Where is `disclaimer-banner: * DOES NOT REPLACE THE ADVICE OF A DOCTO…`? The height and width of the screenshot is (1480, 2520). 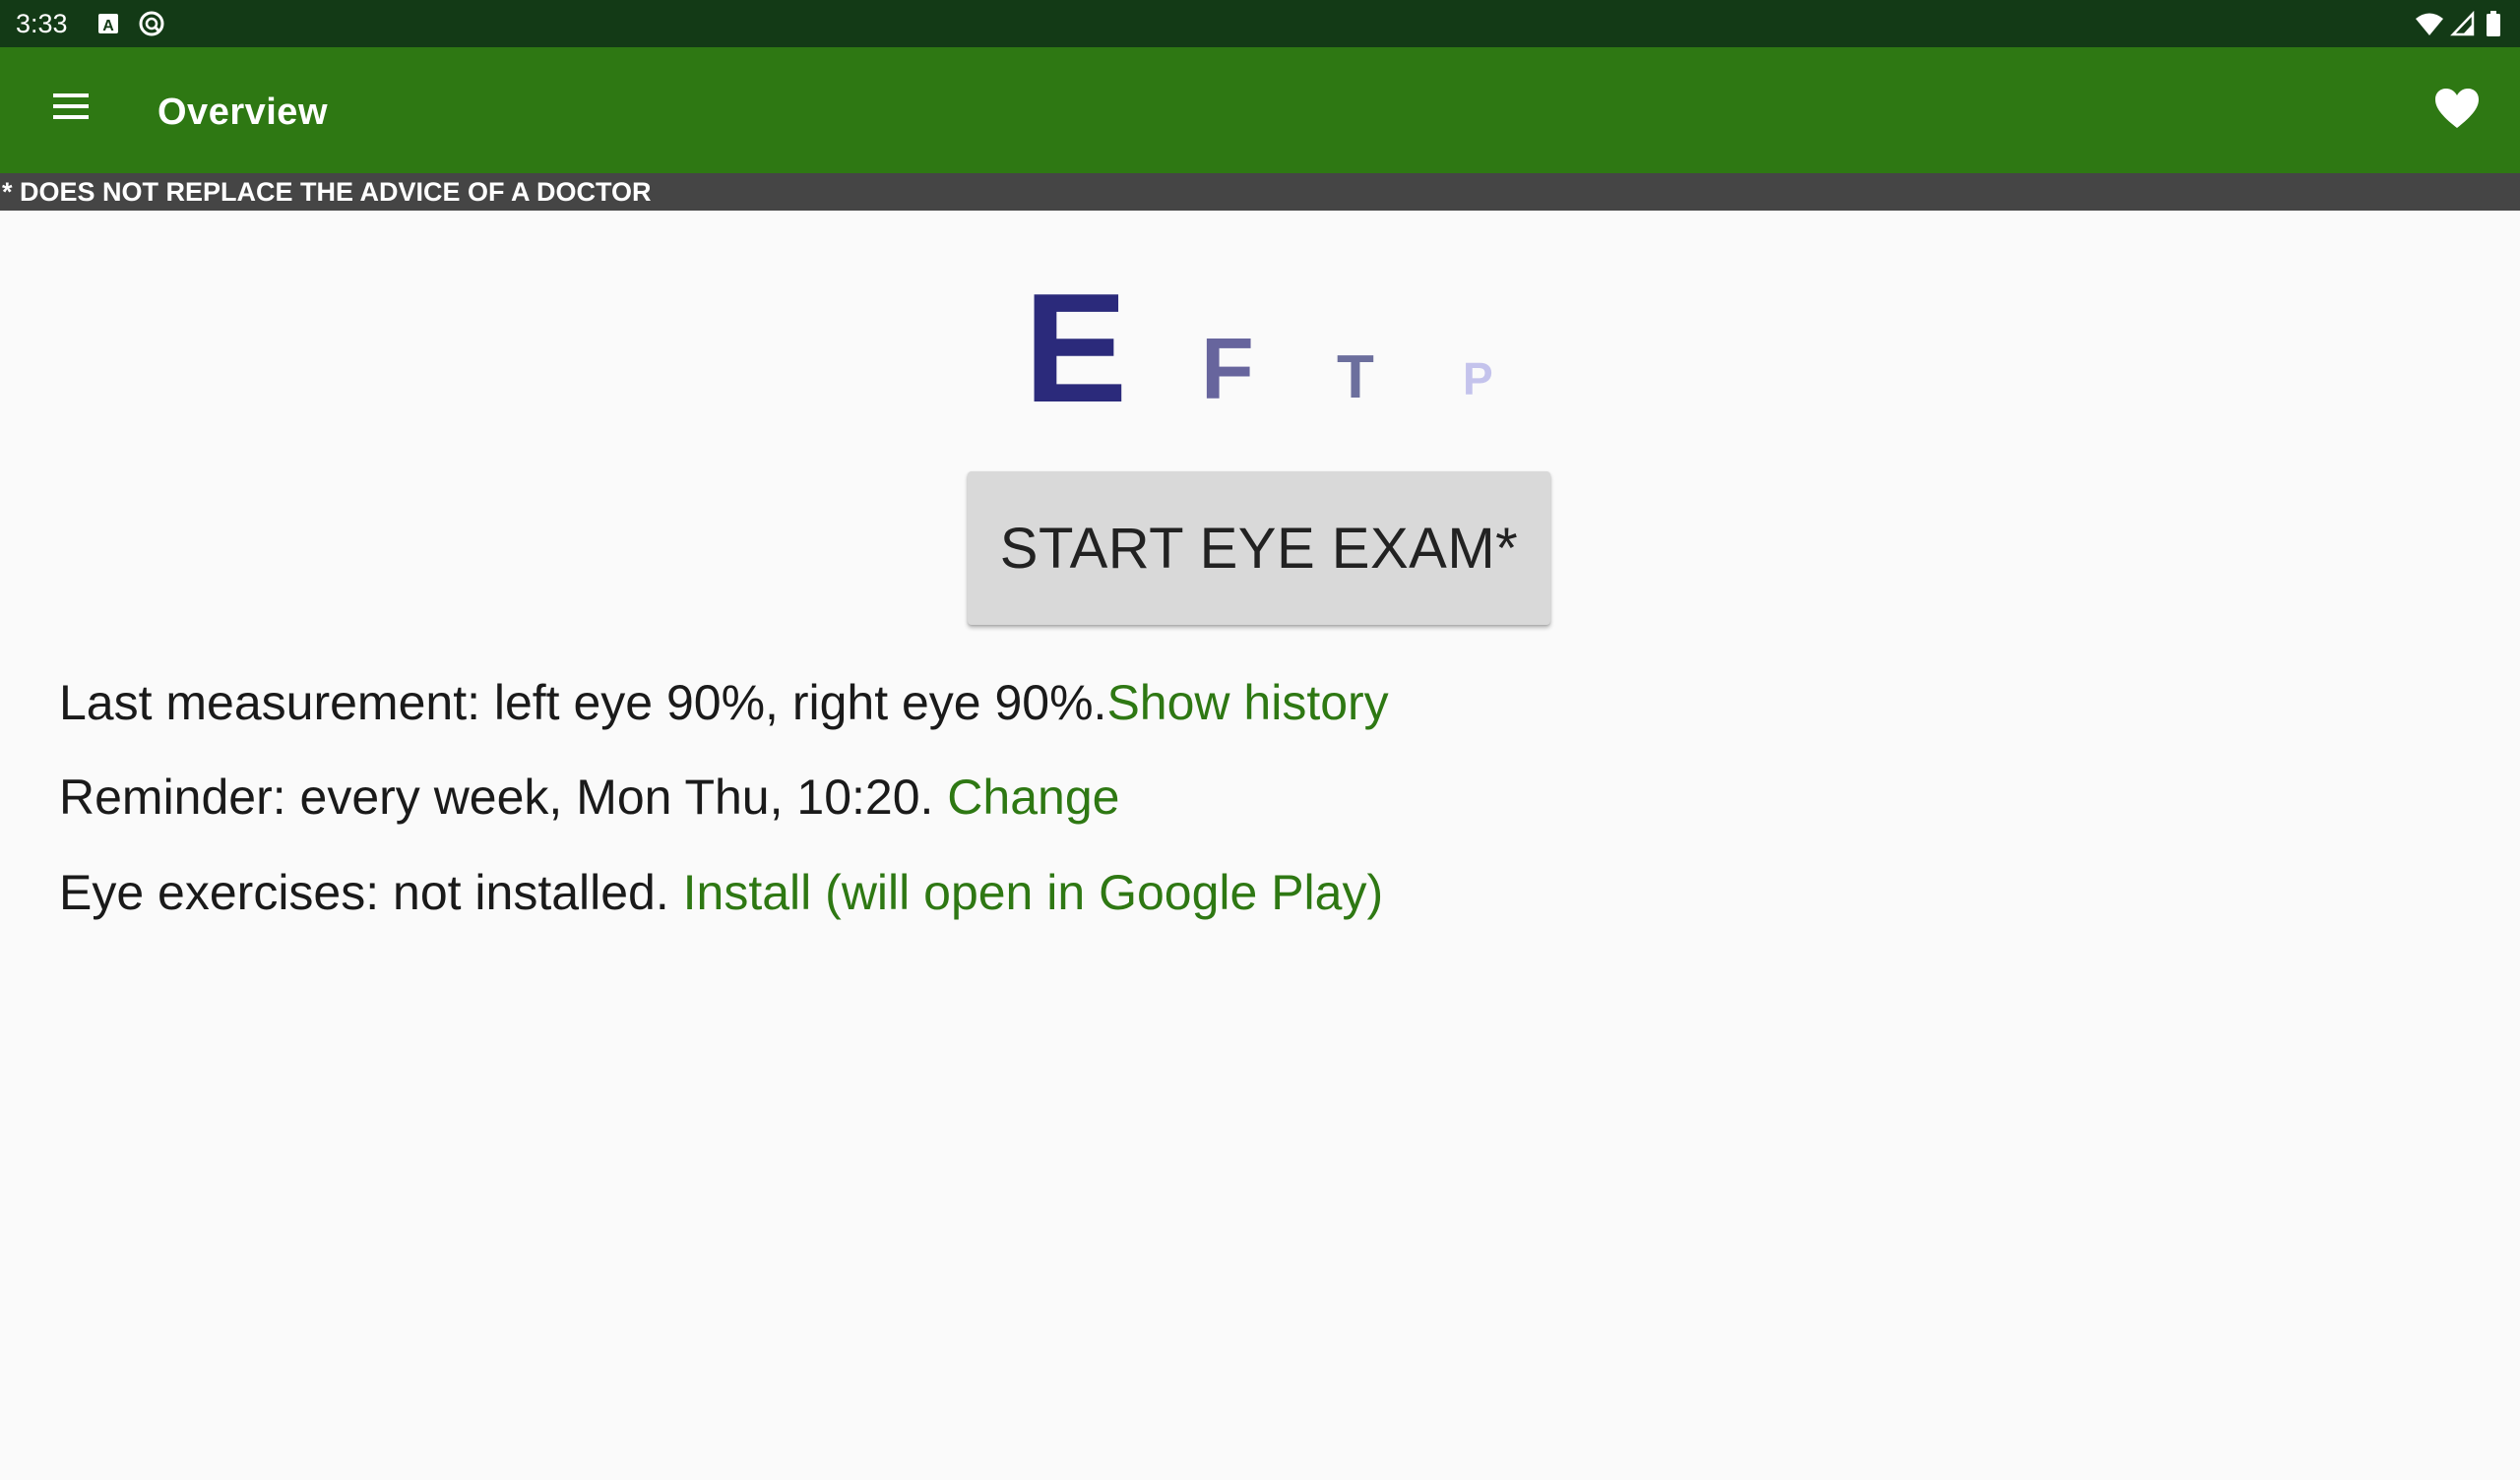
disclaimer-banner: * DOES NOT REPLACE THE ADVICE OF A DOCTO… is located at coordinates (1260, 192).